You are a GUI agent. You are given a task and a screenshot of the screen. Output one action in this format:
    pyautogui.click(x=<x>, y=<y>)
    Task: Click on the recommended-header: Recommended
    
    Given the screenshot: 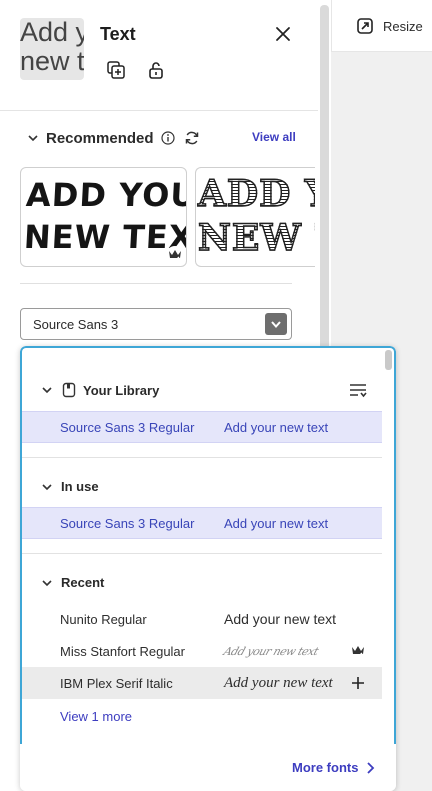 What is the action you would take?
    pyautogui.click(x=113, y=138)
    